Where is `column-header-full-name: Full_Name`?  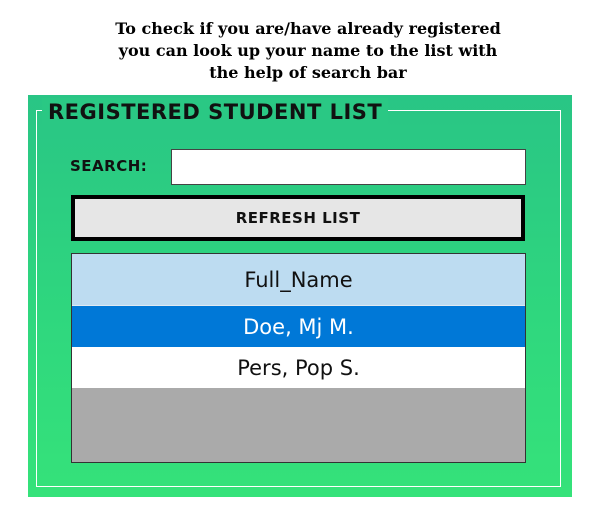
column-header-full-name: Full_Name is located at coordinates (298, 280).